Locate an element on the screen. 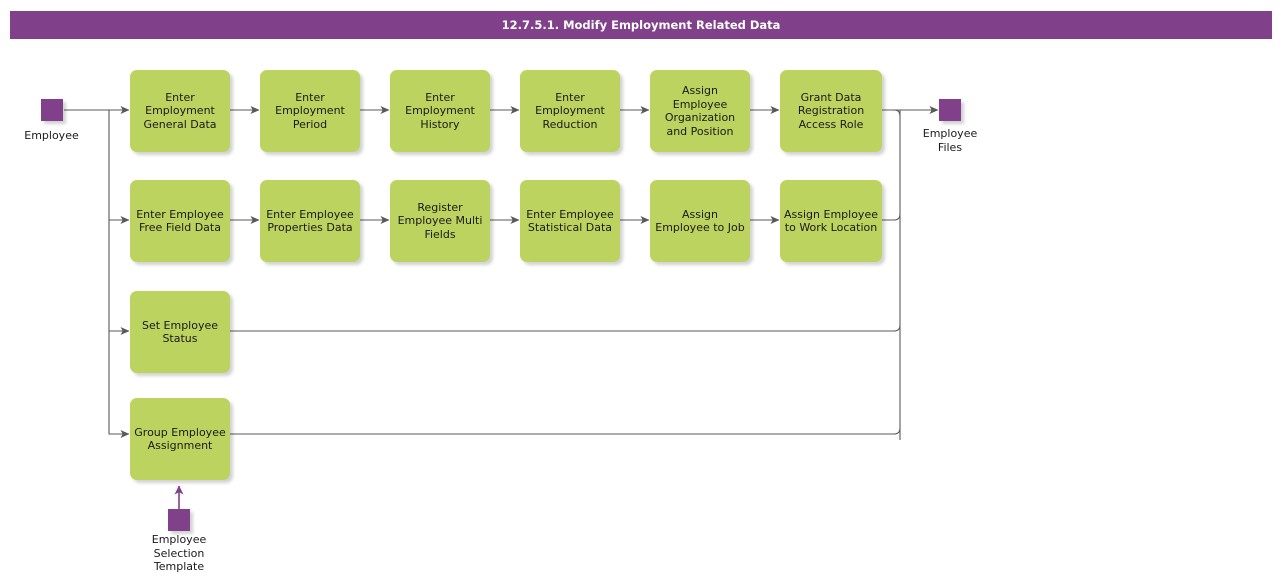 This screenshot has width=1280, height=583. process-label: Grant Data Registration Access Role is located at coordinates (831, 110).